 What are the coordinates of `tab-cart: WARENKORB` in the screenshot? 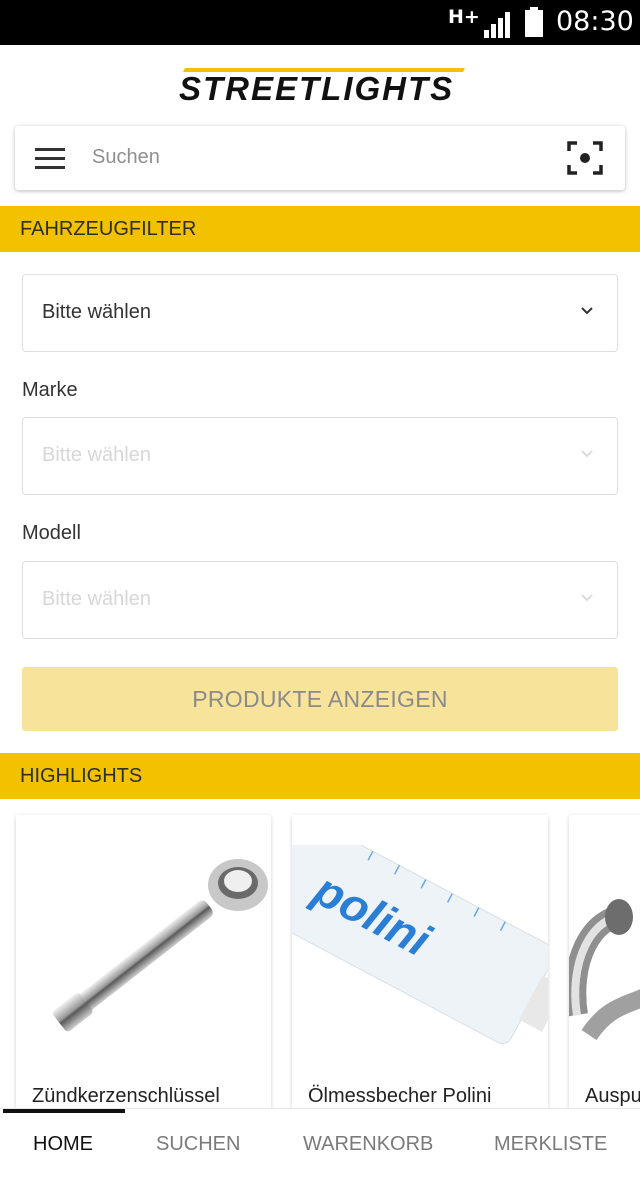 It's located at (368, 1144).